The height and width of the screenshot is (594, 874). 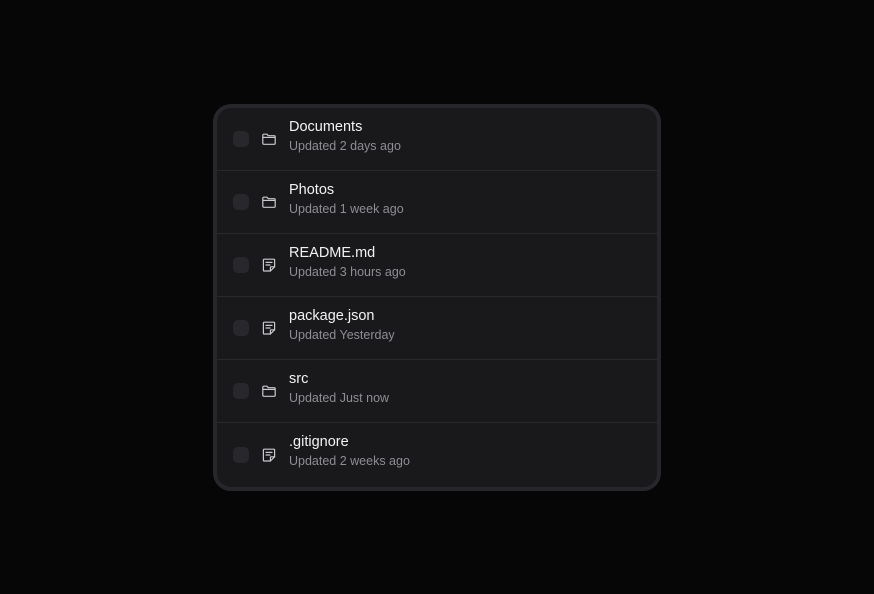 What do you see at coordinates (326, 127) in the screenshot?
I see `item-name: Documents` at bounding box center [326, 127].